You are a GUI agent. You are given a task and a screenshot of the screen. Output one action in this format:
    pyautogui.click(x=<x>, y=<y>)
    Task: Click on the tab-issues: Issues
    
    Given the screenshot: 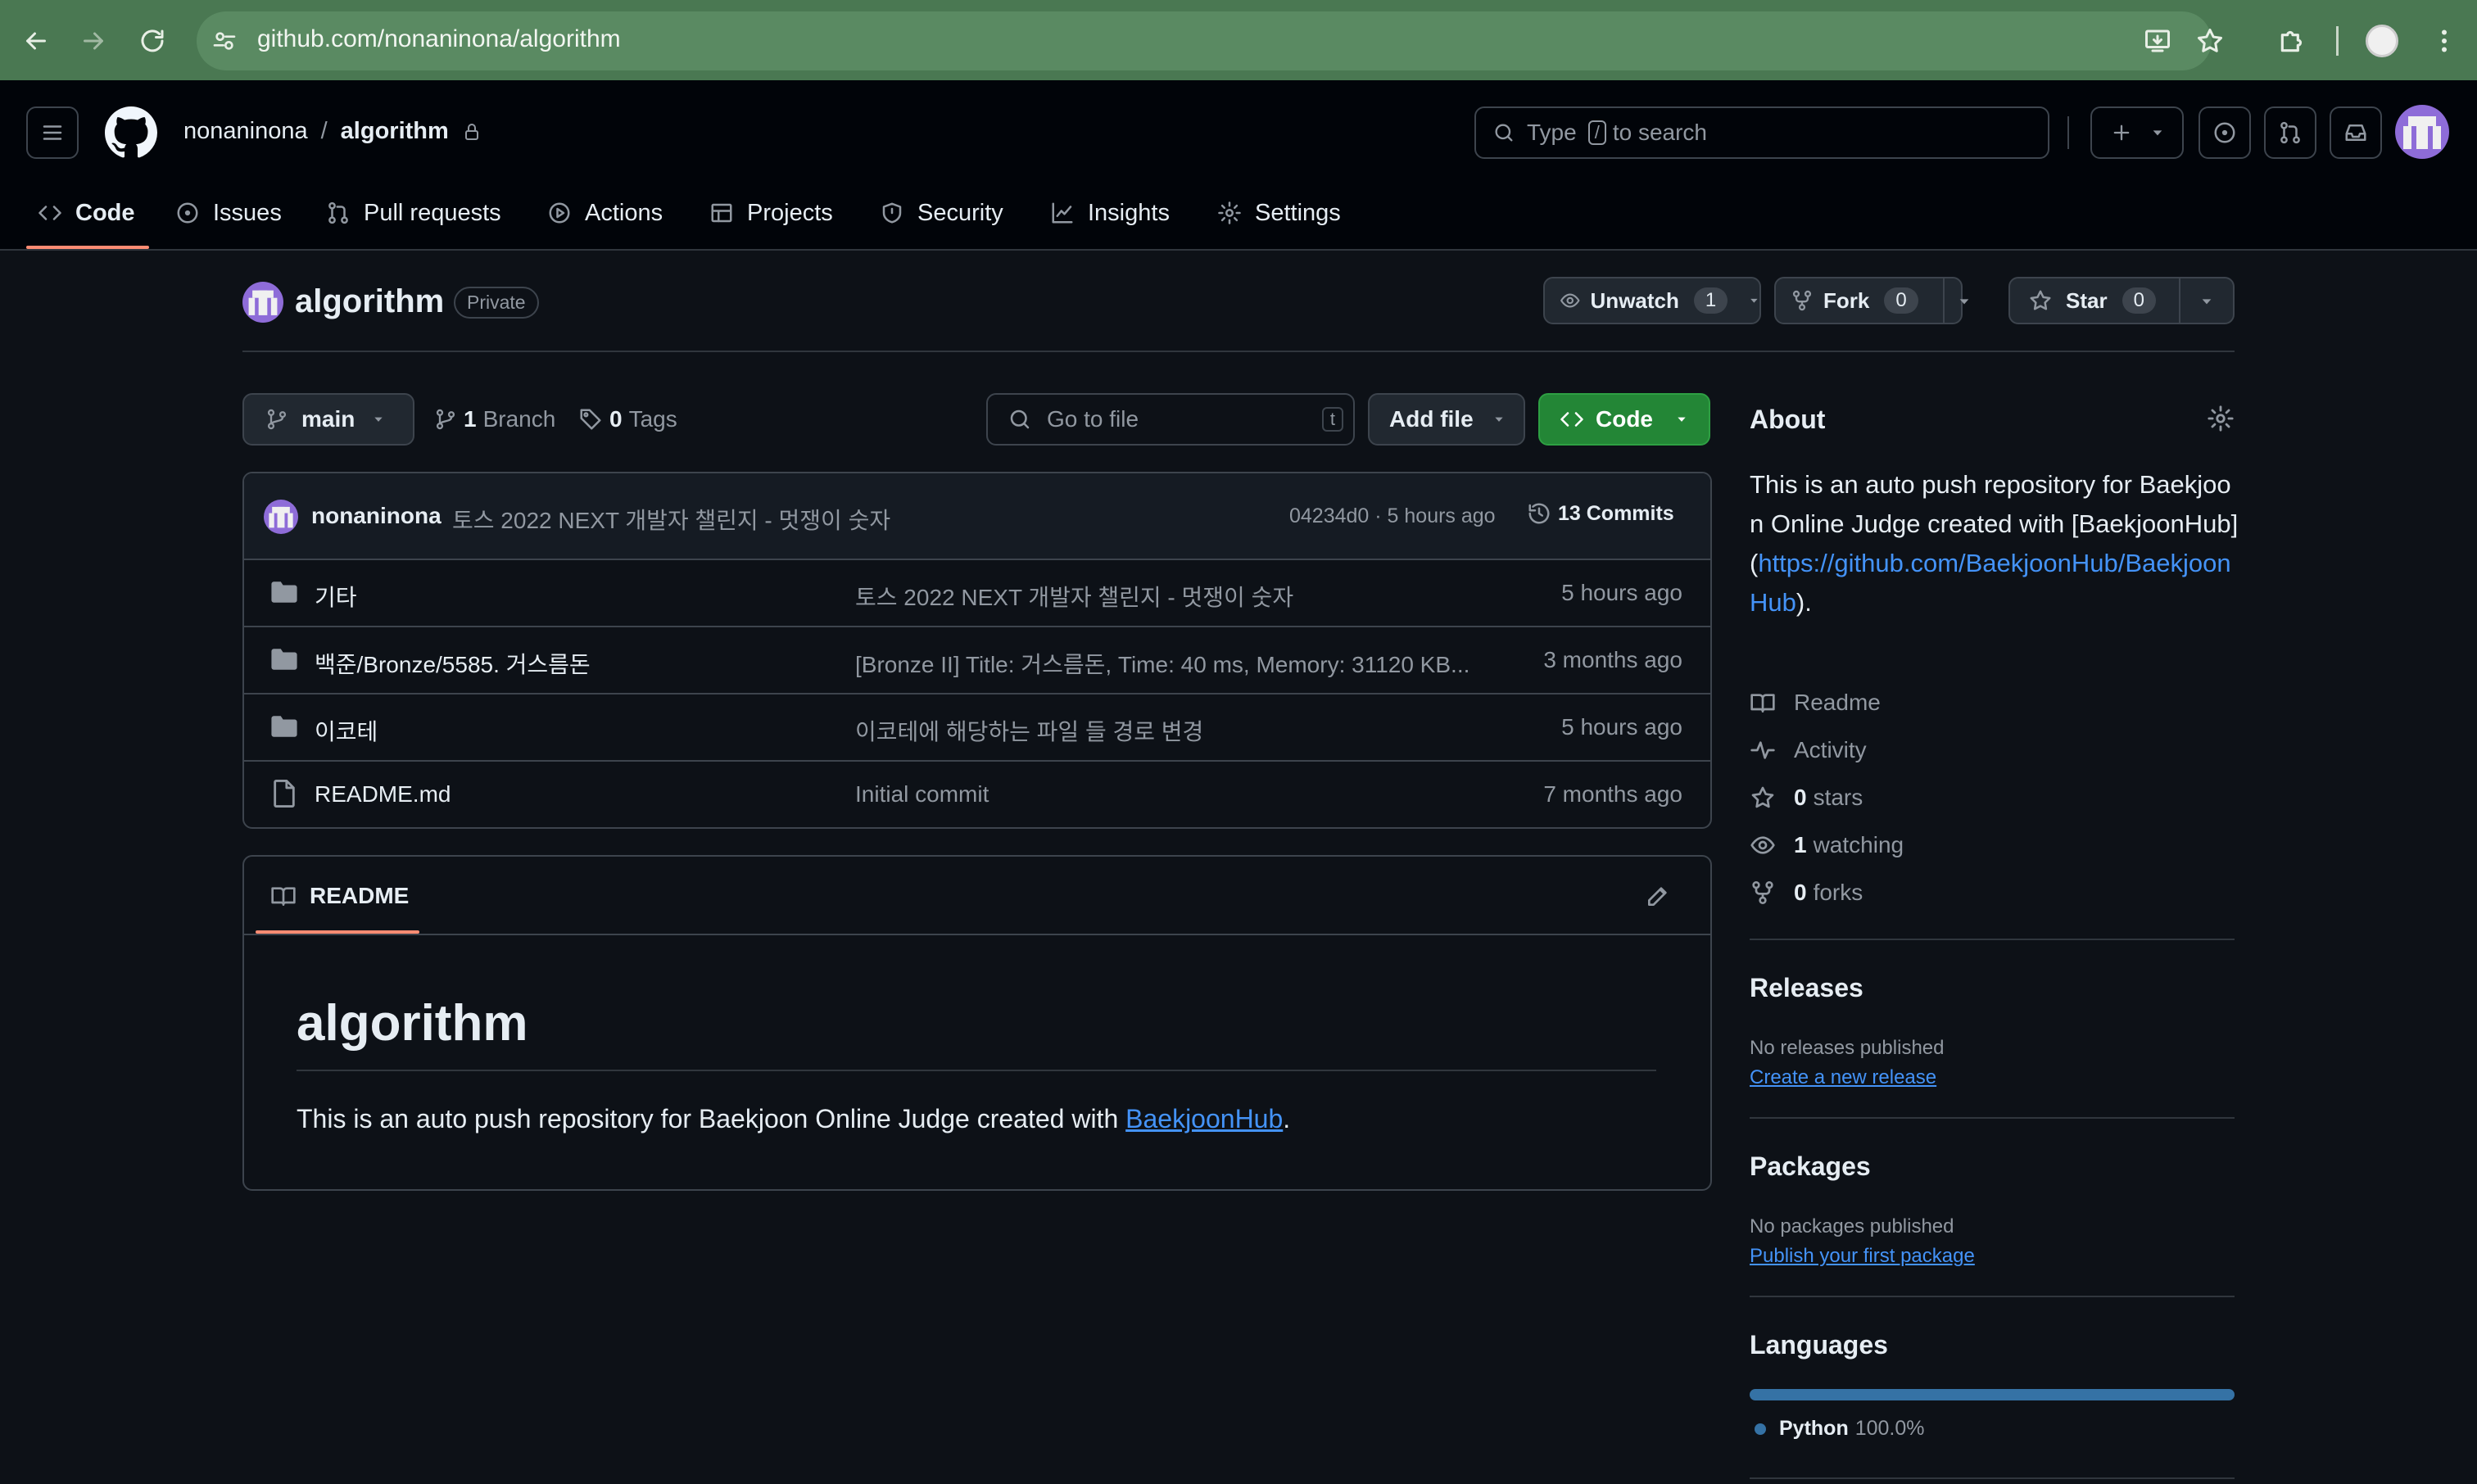 What is the action you would take?
    pyautogui.click(x=228, y=213)
    